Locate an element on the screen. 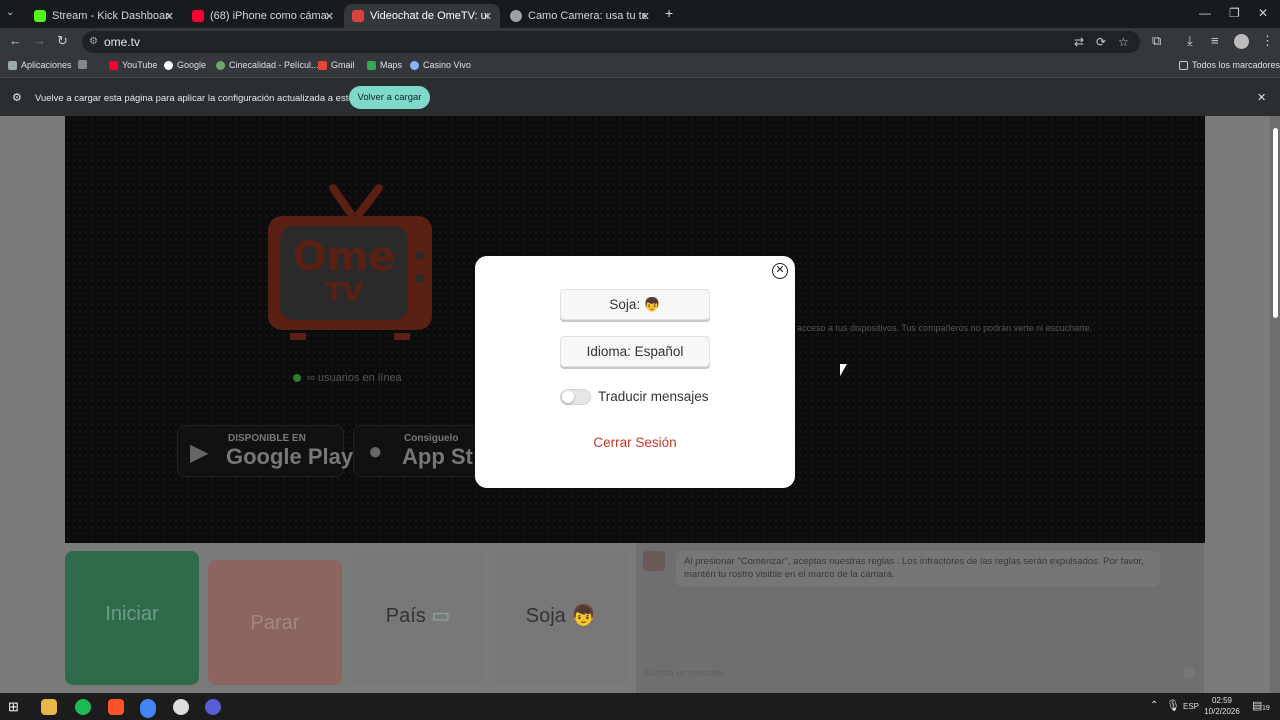 The height and width of the screenshot is (720, 1280). page-scrollbar is located at coordinates (1275, 404).